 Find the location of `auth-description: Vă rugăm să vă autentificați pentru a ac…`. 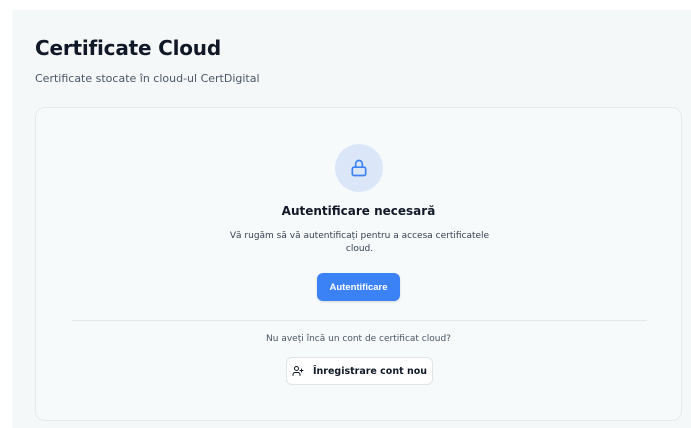

auth-description: Vă rugăm să vă autentificați pentru a ac… is located at coordinates (359, 242).